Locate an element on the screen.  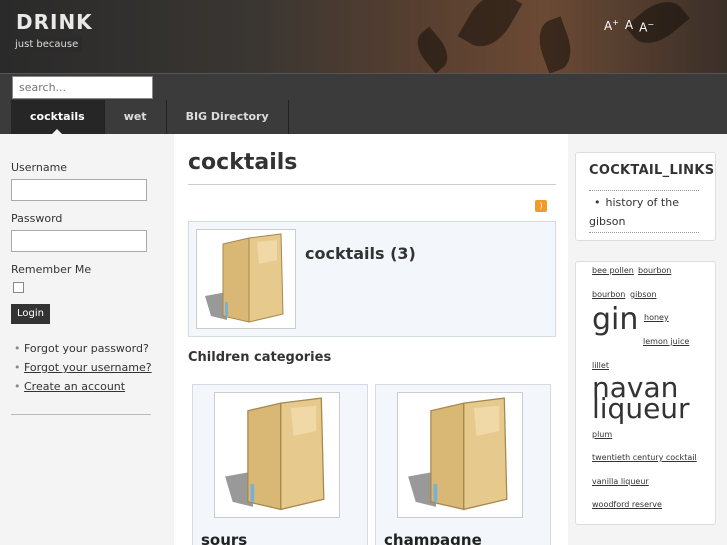
child-category-link: champagne is located at coordinates (433, 538).